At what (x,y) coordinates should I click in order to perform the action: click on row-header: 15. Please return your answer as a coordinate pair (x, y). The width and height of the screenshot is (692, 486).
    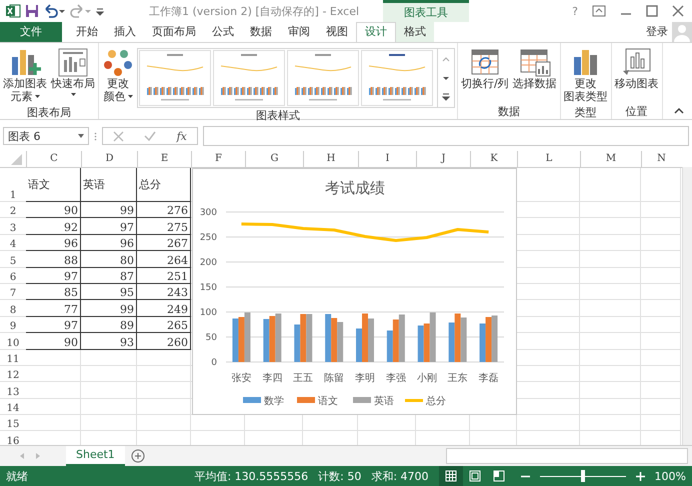
    Looking at the image, I should click on (13, 423).